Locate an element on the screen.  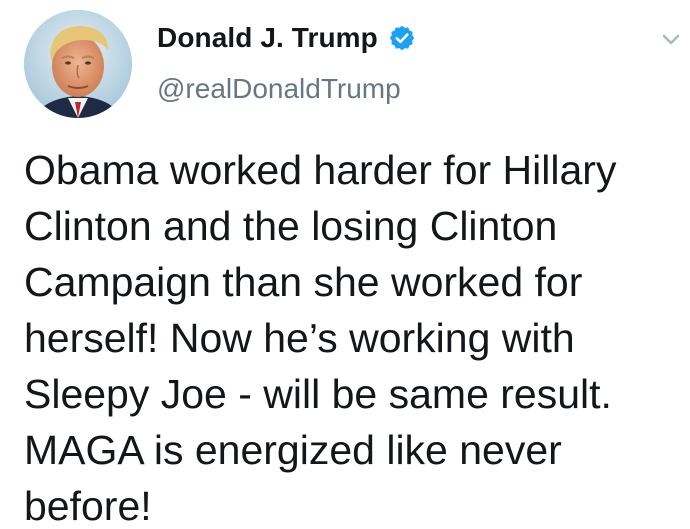
user-handle: @realDonaldTrump is located at coordinates (279, 89).